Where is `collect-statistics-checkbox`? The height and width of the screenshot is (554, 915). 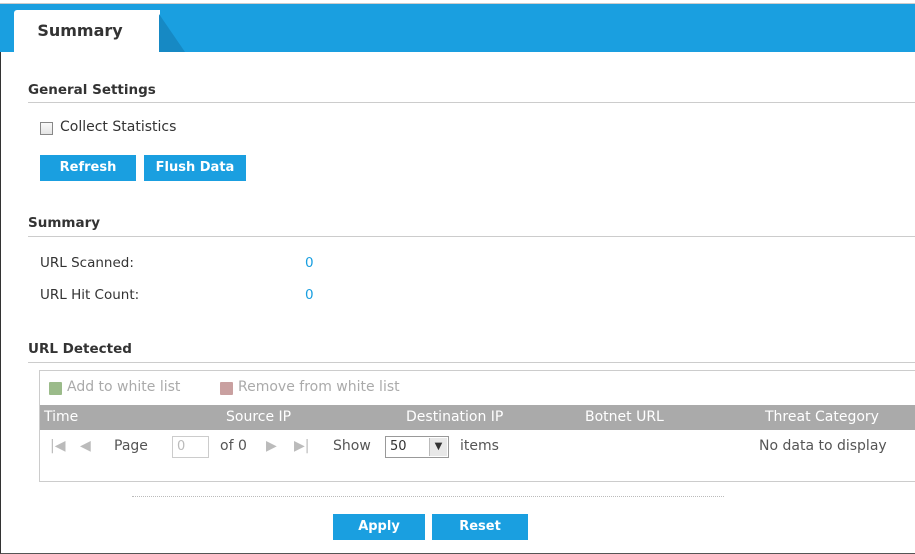 collect-statistics-checkbox is located at coordinates (46, 128).